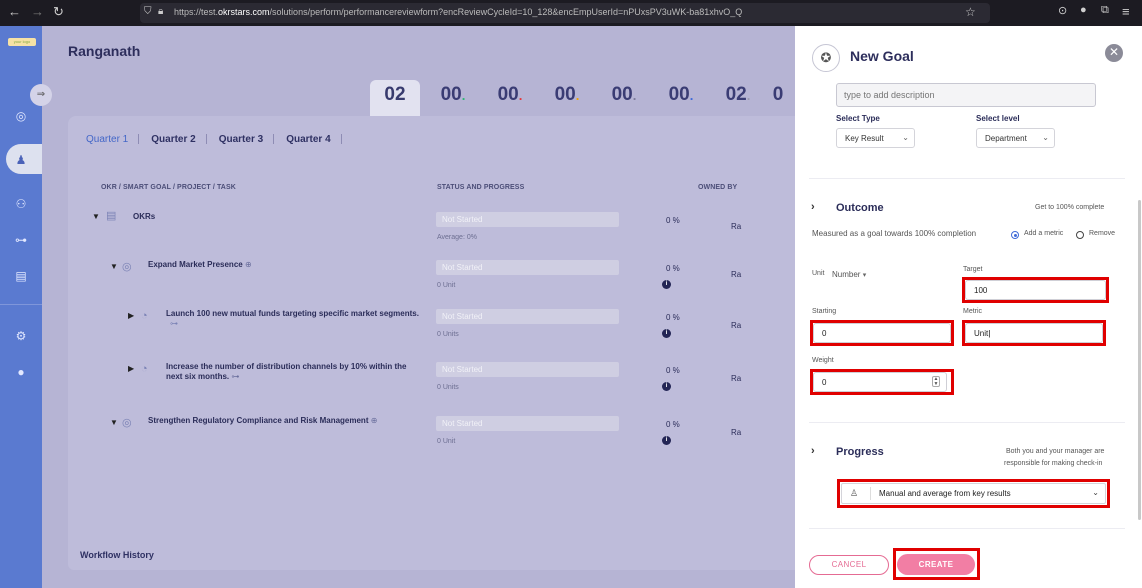 The image size is (1142, 588). Describe the element at coordinates (107, 139) in the screenshot. I see `tab-quarter-1: Quarter 1` at that location.